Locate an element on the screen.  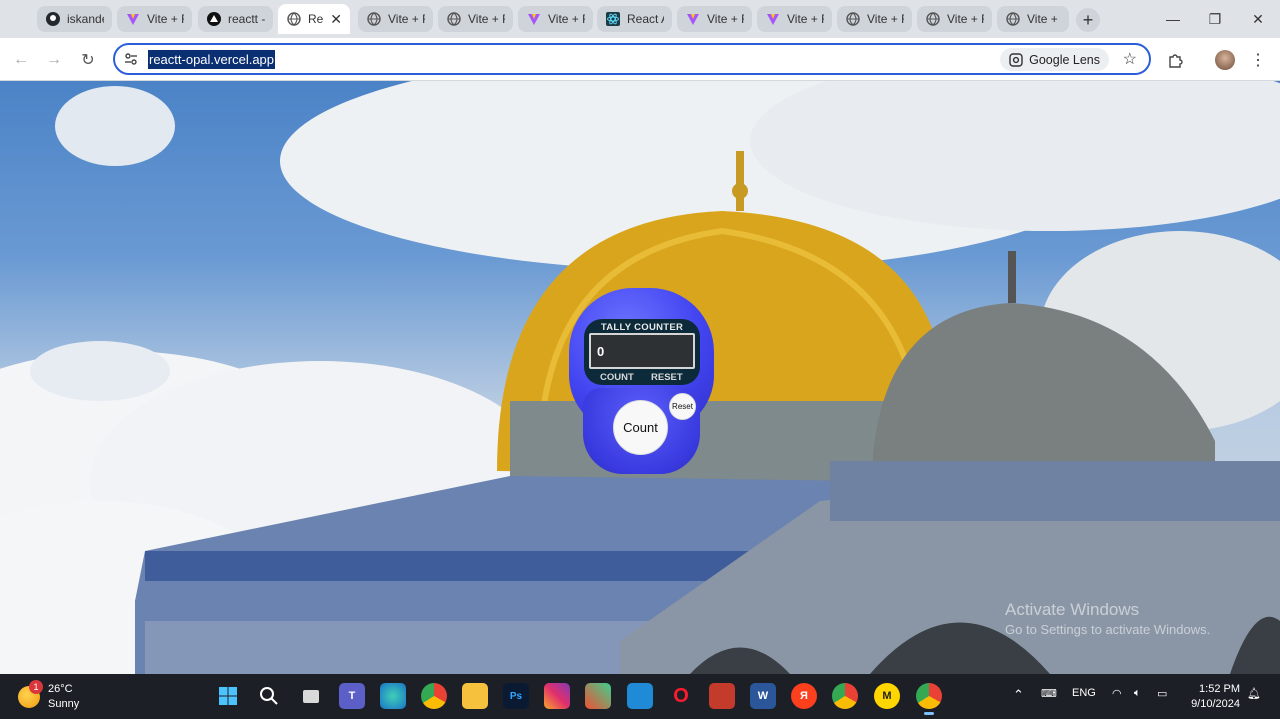
browser-tab: Re ✕ is located at coordinates (314, 19).